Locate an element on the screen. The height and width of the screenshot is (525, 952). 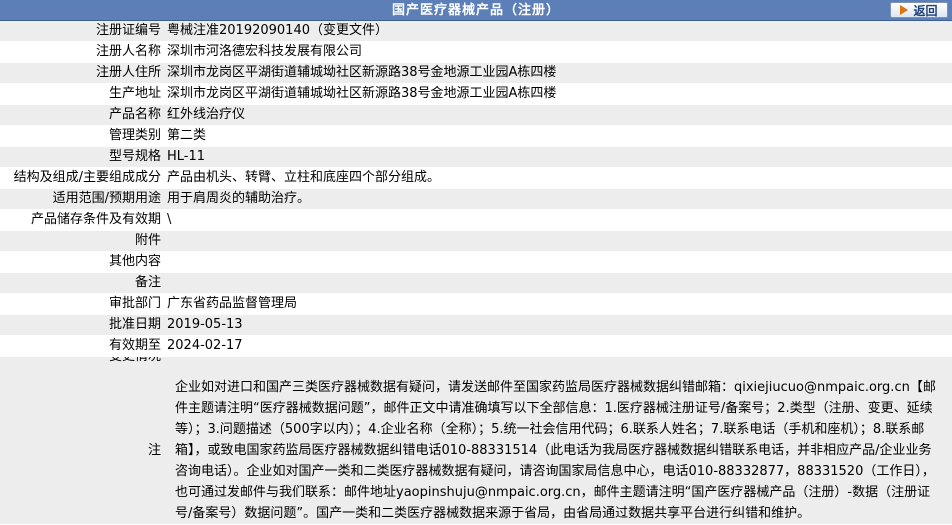
row-registrant-name: 注册人名称 深圳市河洛德宏科技发展有限公司 is located at coordinates (476, 52).